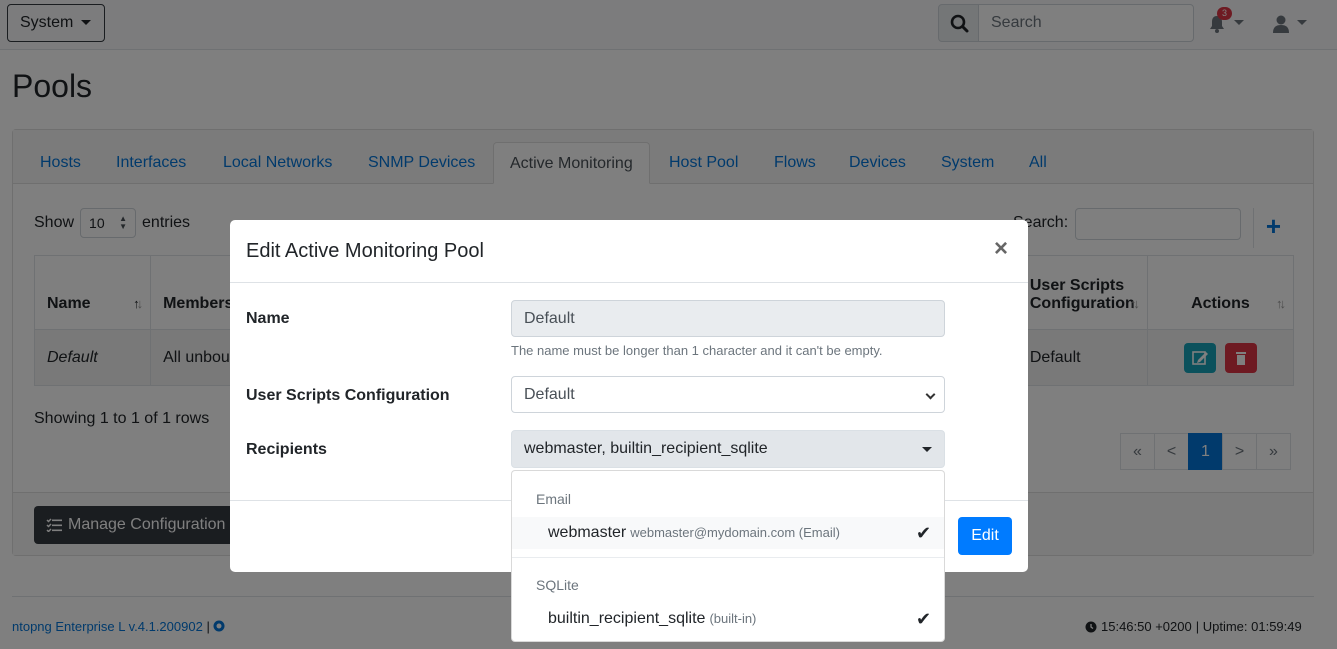 This screenshot has width=1337, height=649. What do you see at coordinates (985, 536) in the screenshot?
I see `edit-button: Edit` at bounding box center [985, 536].